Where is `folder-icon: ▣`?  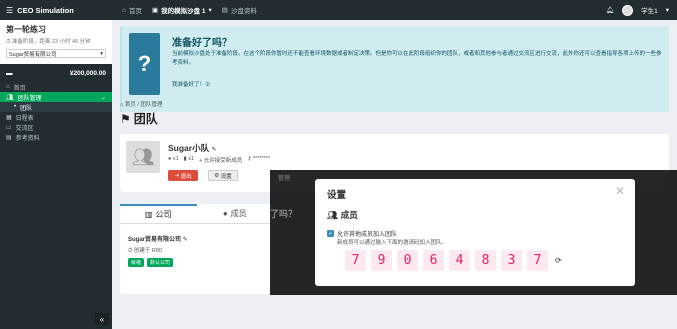 folder-icon: ▣ is located at coordinates (155, 10).